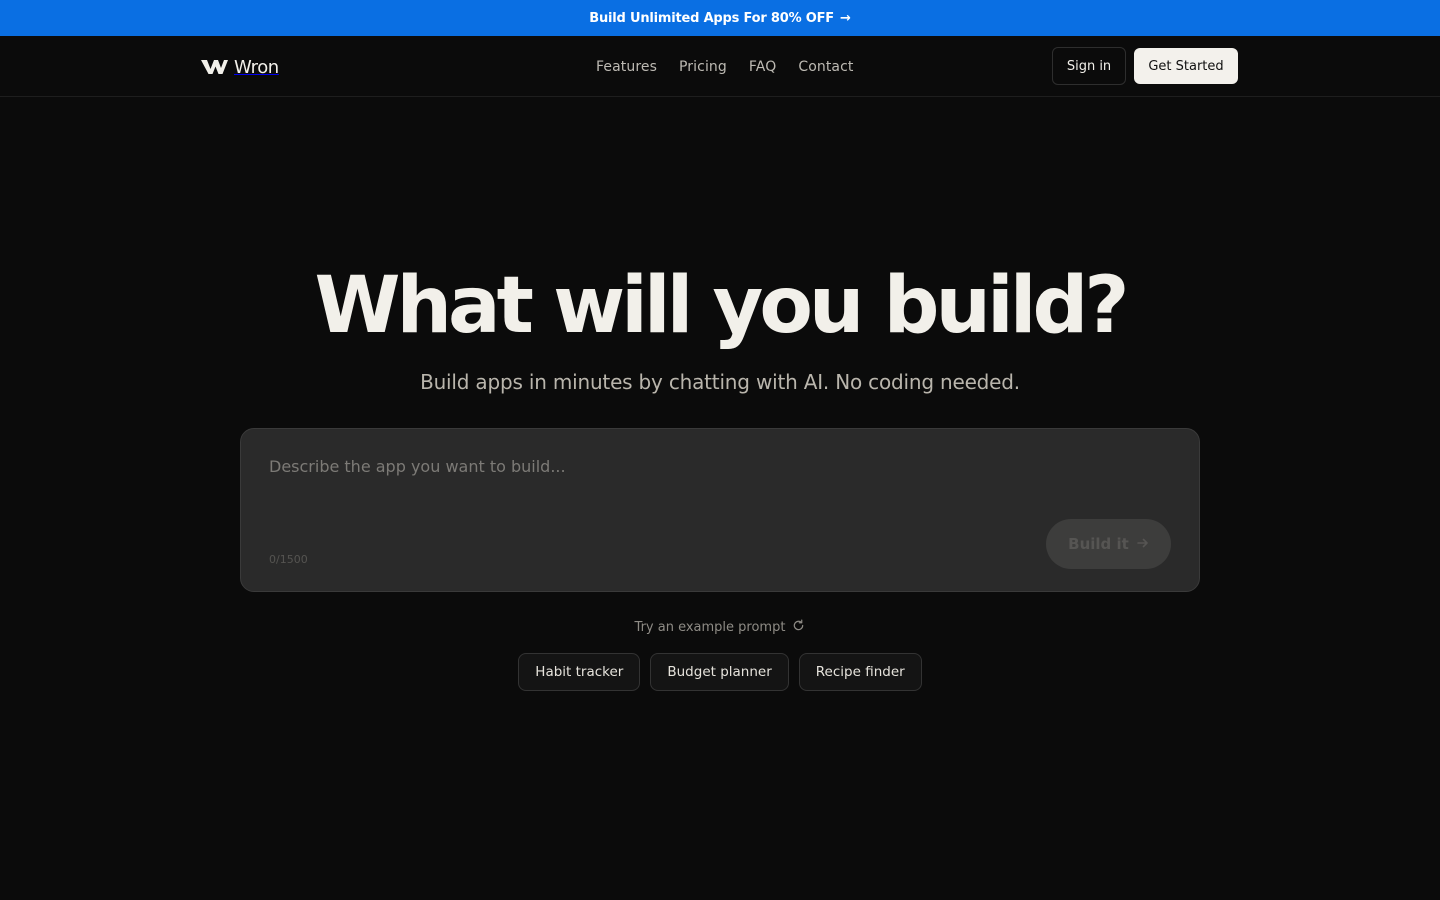 Image resolution: width=1440 pixels, height=900 pixels. I want to click on sign-in-button: Sign in, so click(1089, 66).